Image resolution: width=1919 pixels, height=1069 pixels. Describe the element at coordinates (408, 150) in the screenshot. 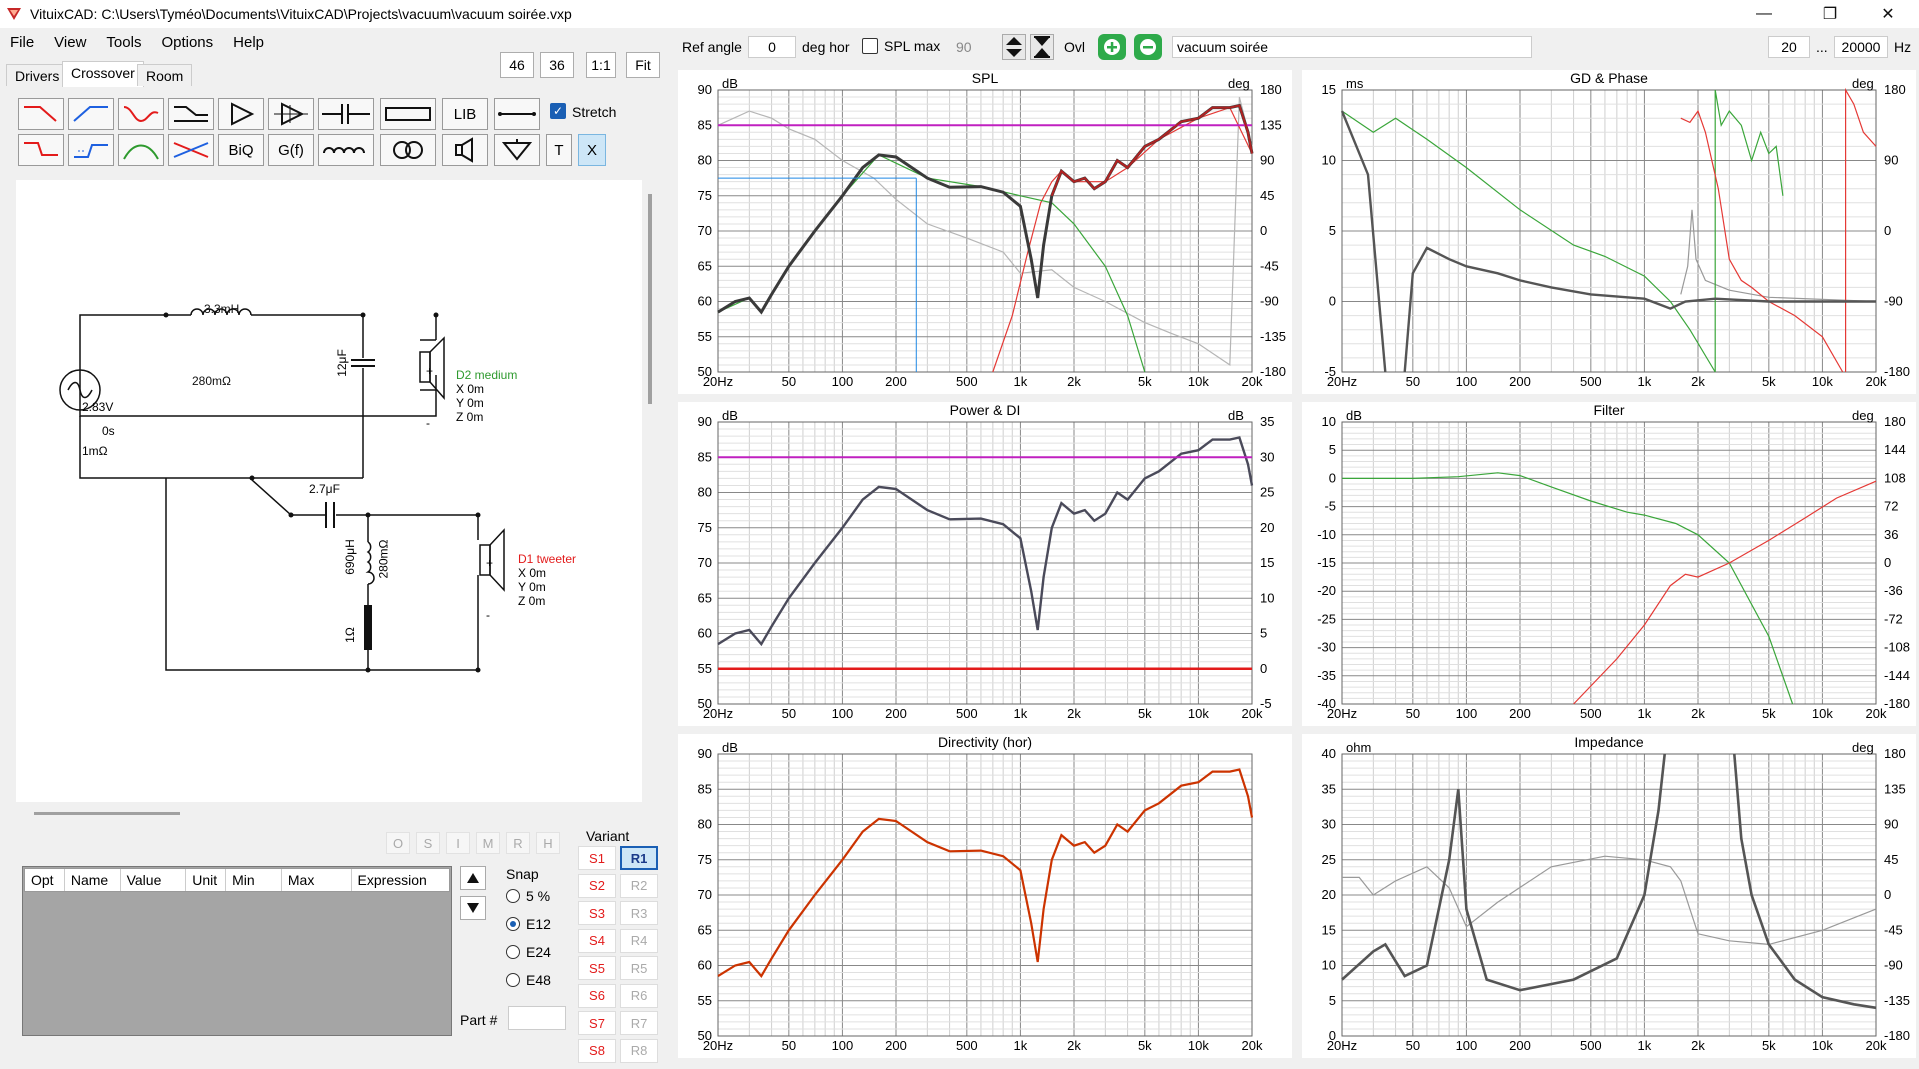

I see `transformer-button` at that location.